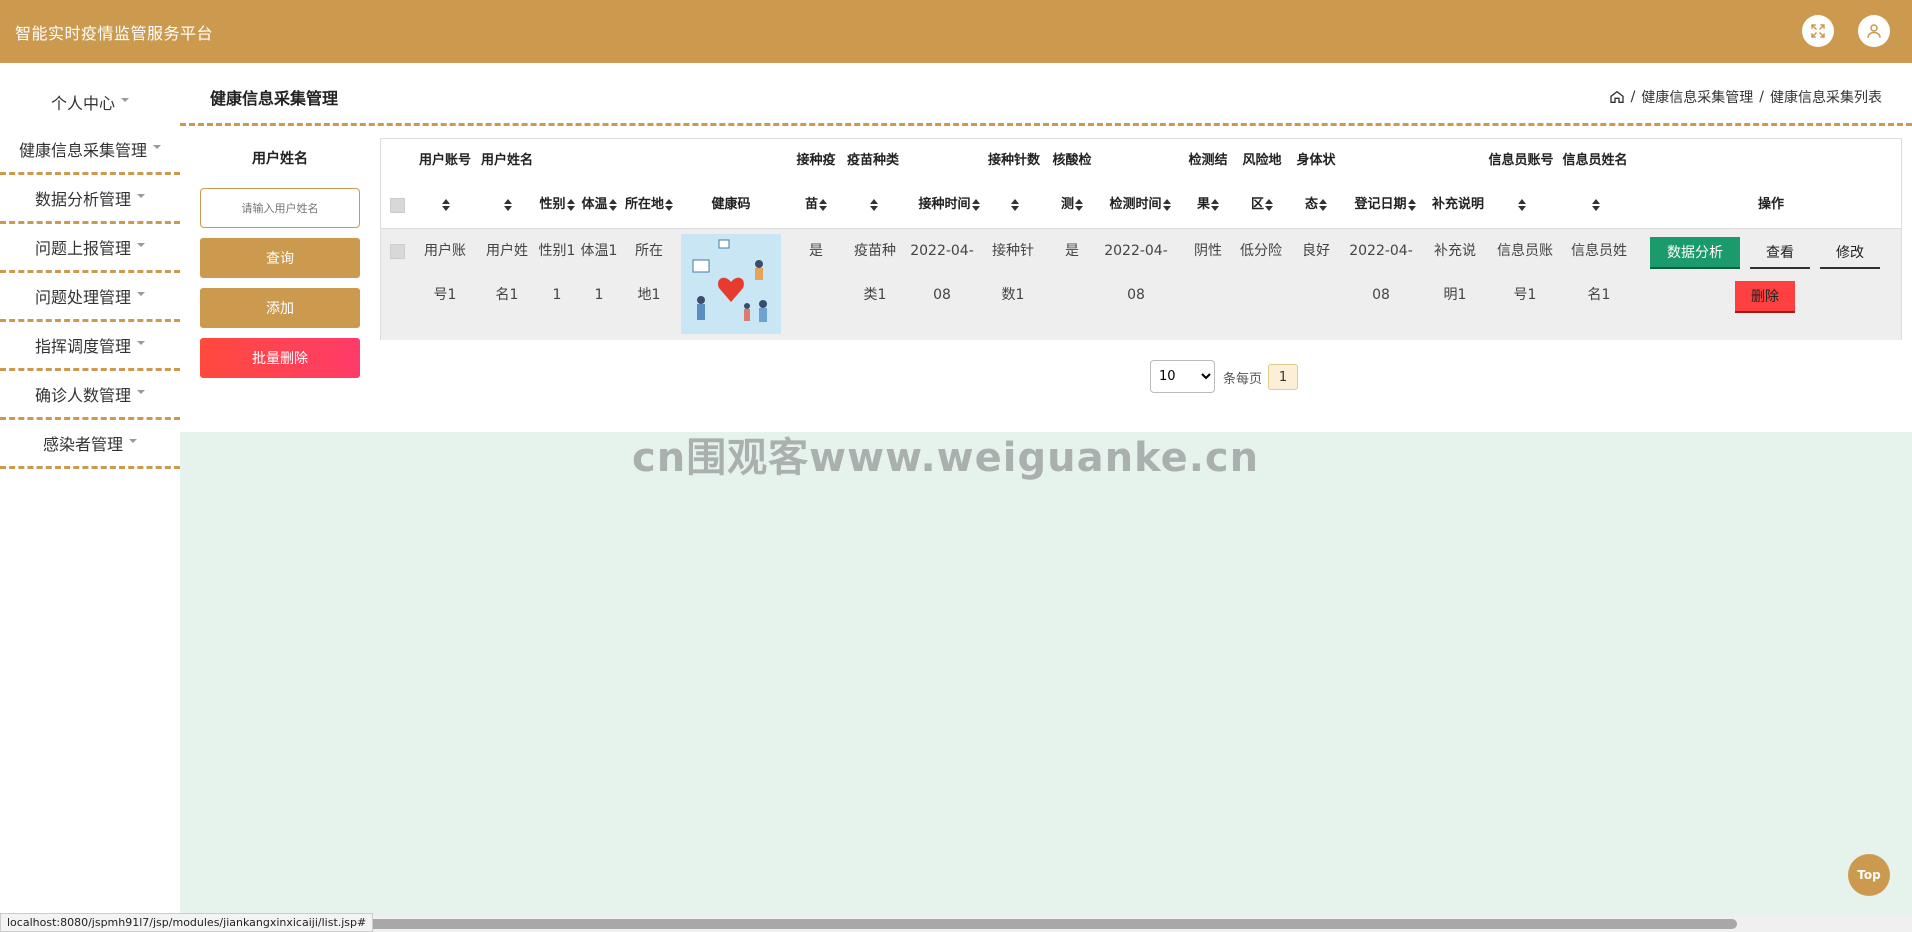 The height and width of the screenshot is (932, 1912). I want to click on col-header-staff-name: 信息员姓名, so click(1595, 160).